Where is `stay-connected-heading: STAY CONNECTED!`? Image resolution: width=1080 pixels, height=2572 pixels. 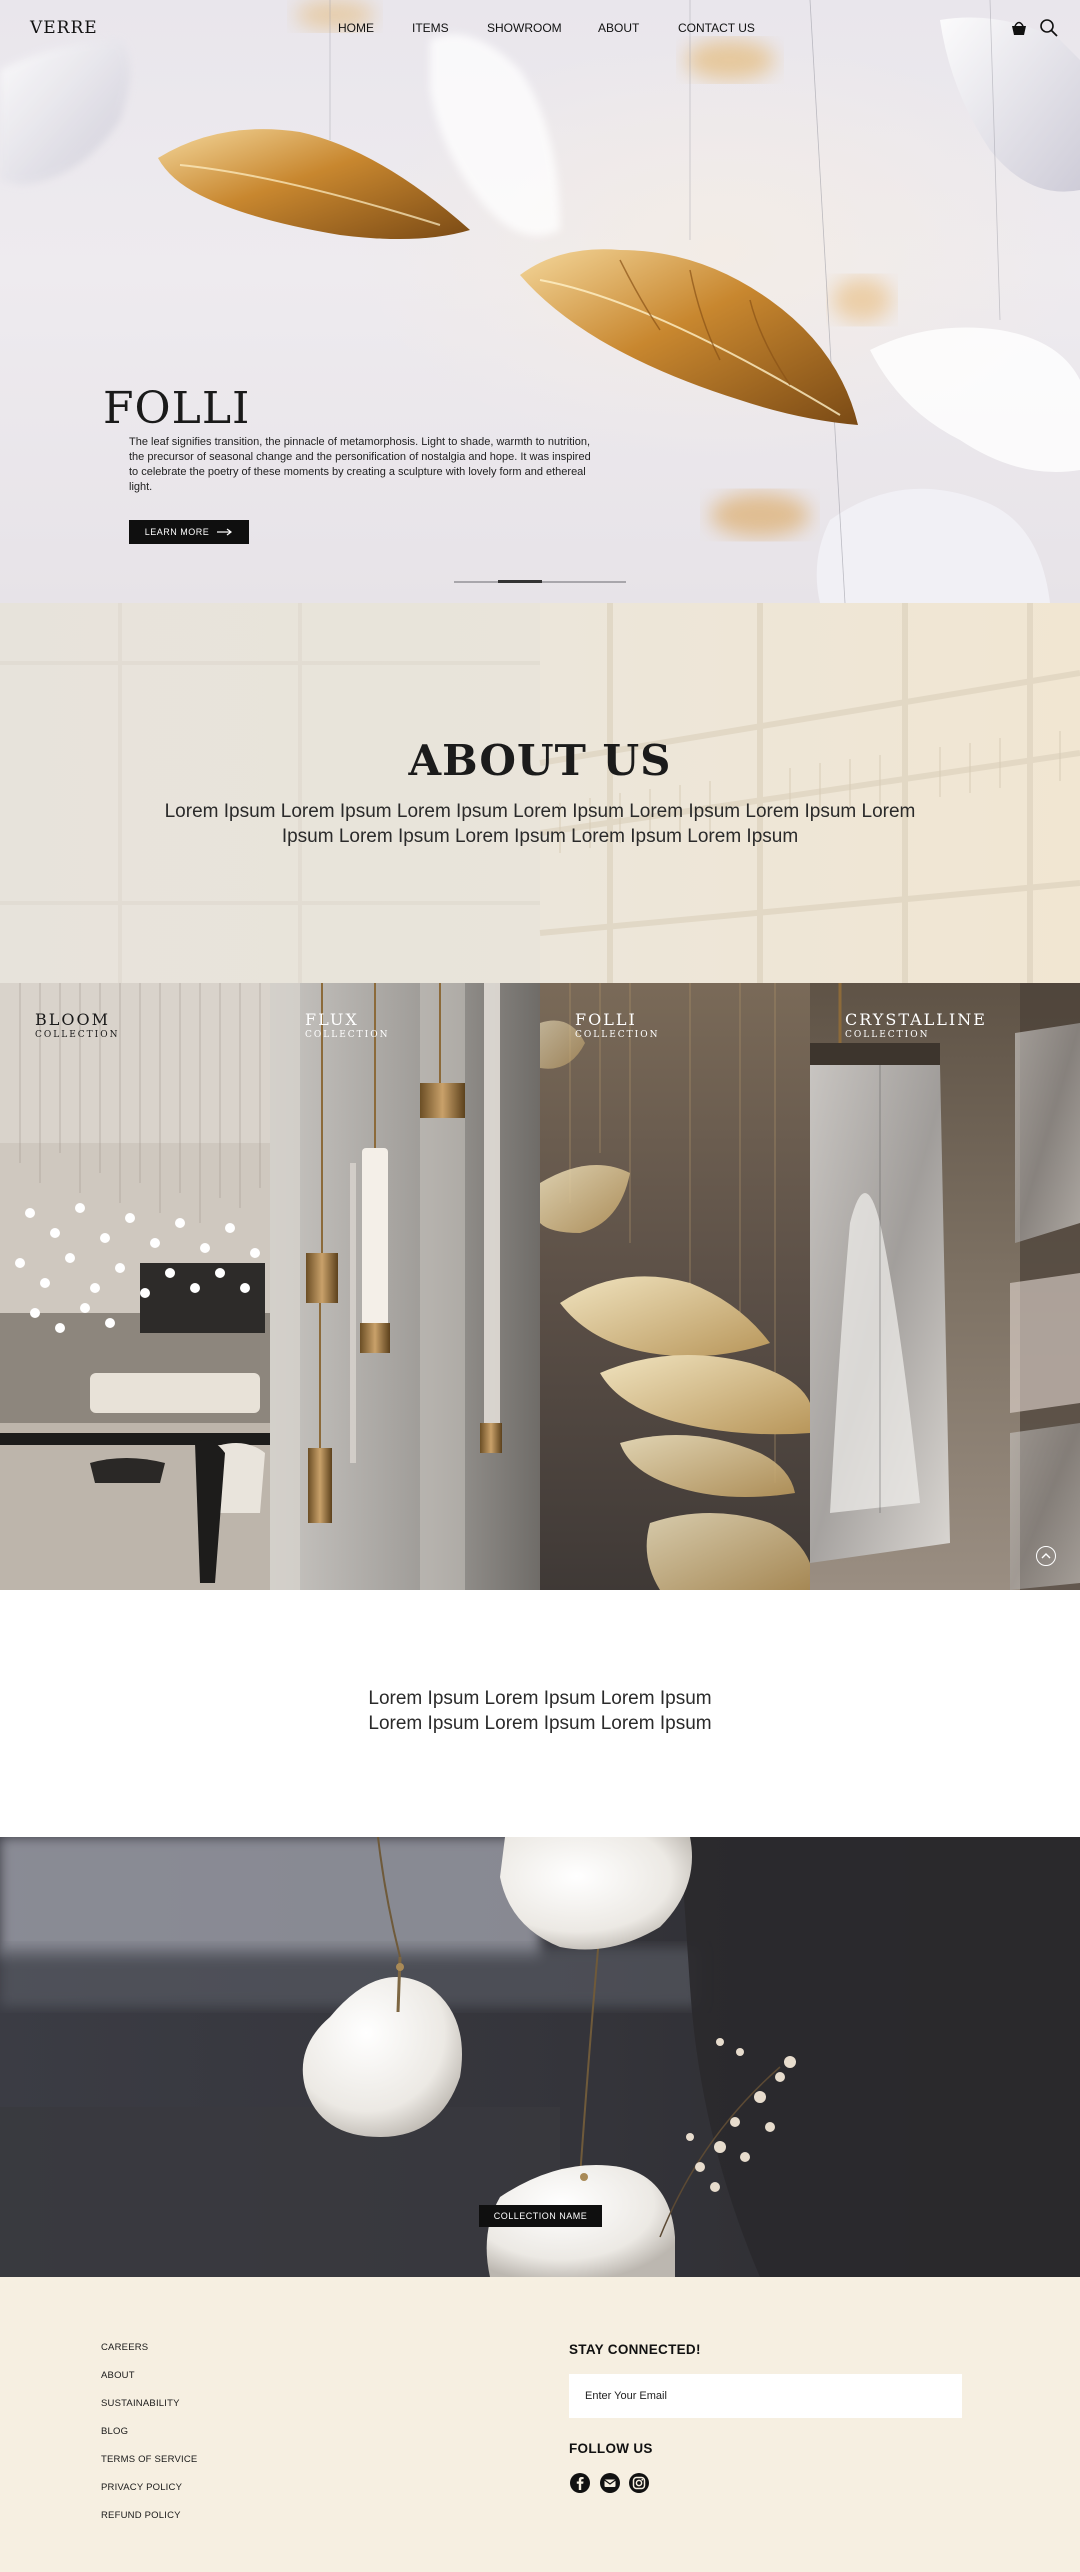 stay-connected-heading: STAY CONNECTED! is located at coordinates (635, 2349).